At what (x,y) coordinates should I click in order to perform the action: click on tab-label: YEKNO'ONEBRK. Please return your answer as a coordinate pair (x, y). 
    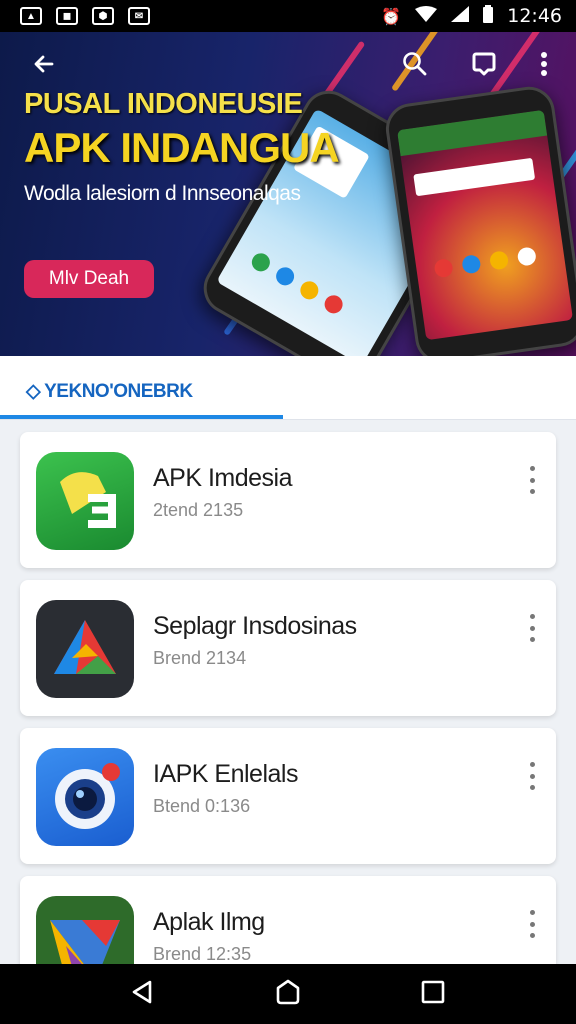
    Looking at the image, I should click on (118, 391).